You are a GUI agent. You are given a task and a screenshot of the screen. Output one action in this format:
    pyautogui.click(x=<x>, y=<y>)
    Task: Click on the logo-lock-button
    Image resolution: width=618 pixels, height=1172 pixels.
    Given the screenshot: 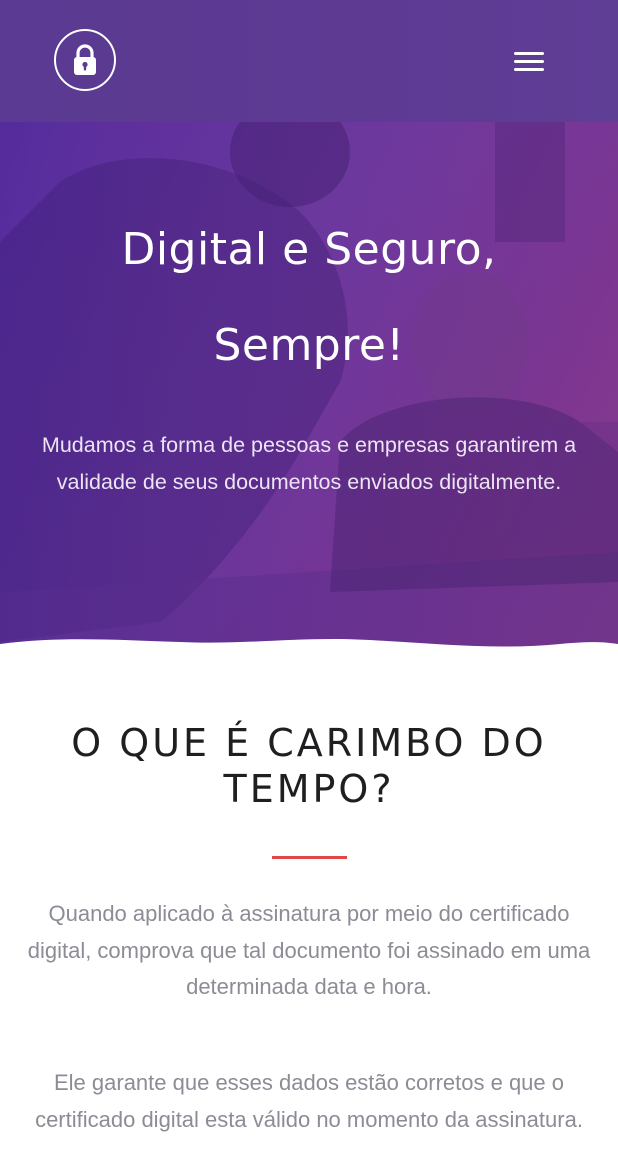 What is the action you would take?
    pyautogui.click(x=85, y=60)
    